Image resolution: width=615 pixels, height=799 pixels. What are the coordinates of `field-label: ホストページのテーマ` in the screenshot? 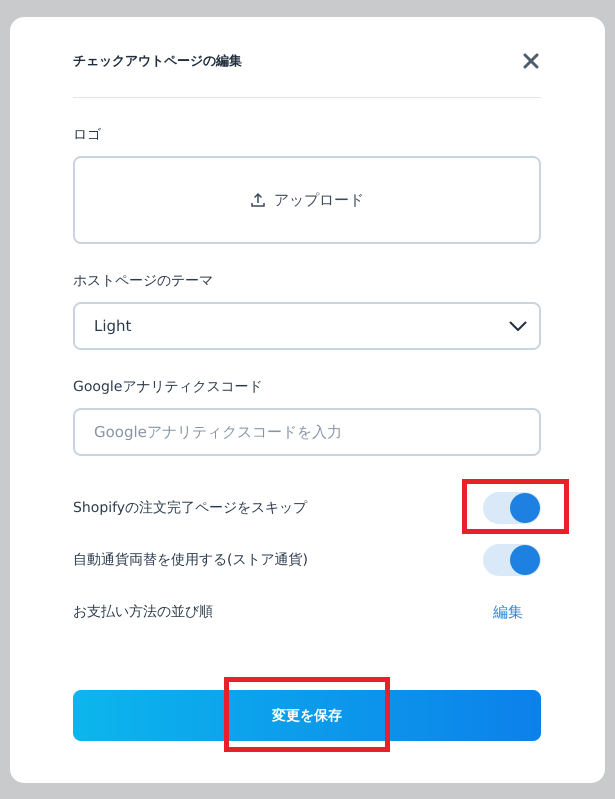 It's located at (143, 281).